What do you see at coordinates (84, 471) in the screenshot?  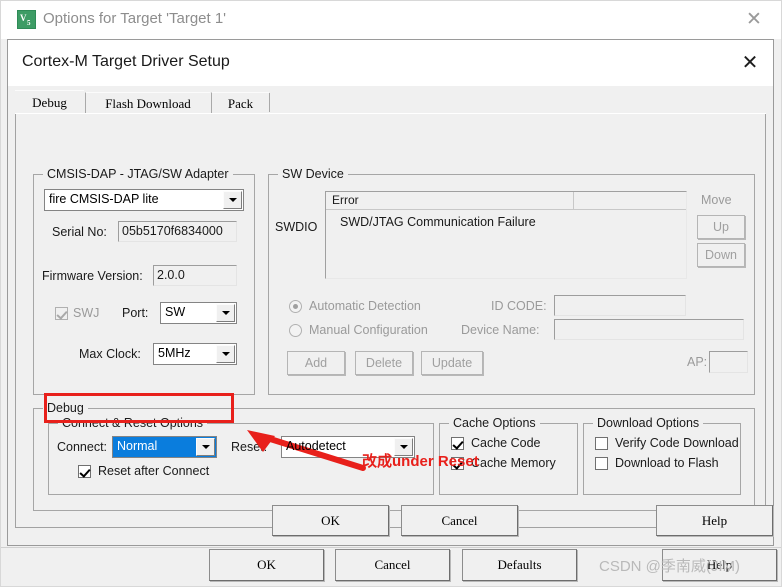 I see `reset-after-connect-checkbox` at bounding box center [84, 471].